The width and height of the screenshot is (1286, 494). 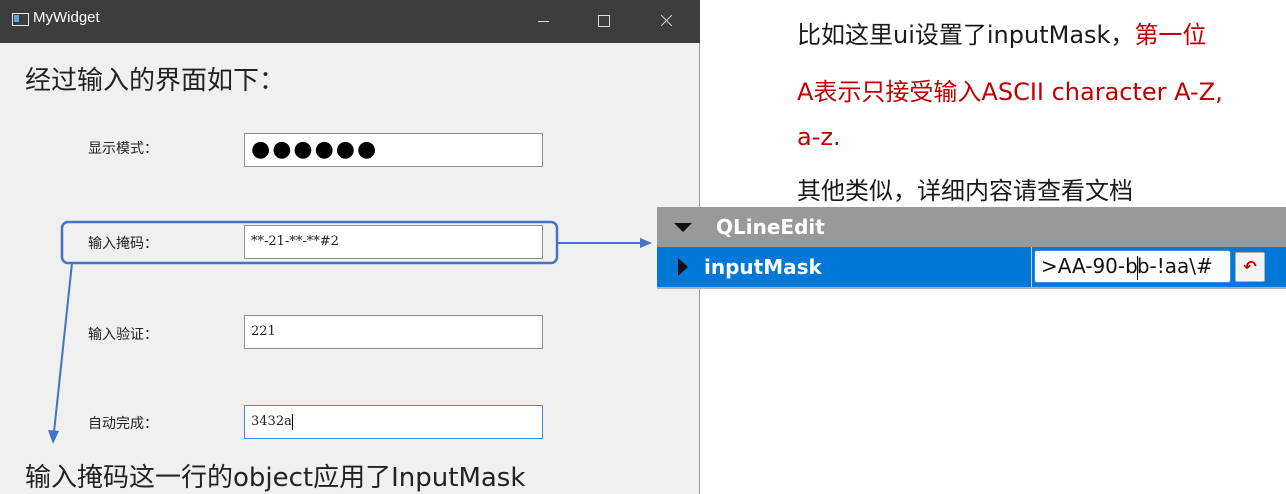 What do you see at coordinates (309, 242) in the screenshot?
I see `highlight-box` at bounding box center [309, 242].